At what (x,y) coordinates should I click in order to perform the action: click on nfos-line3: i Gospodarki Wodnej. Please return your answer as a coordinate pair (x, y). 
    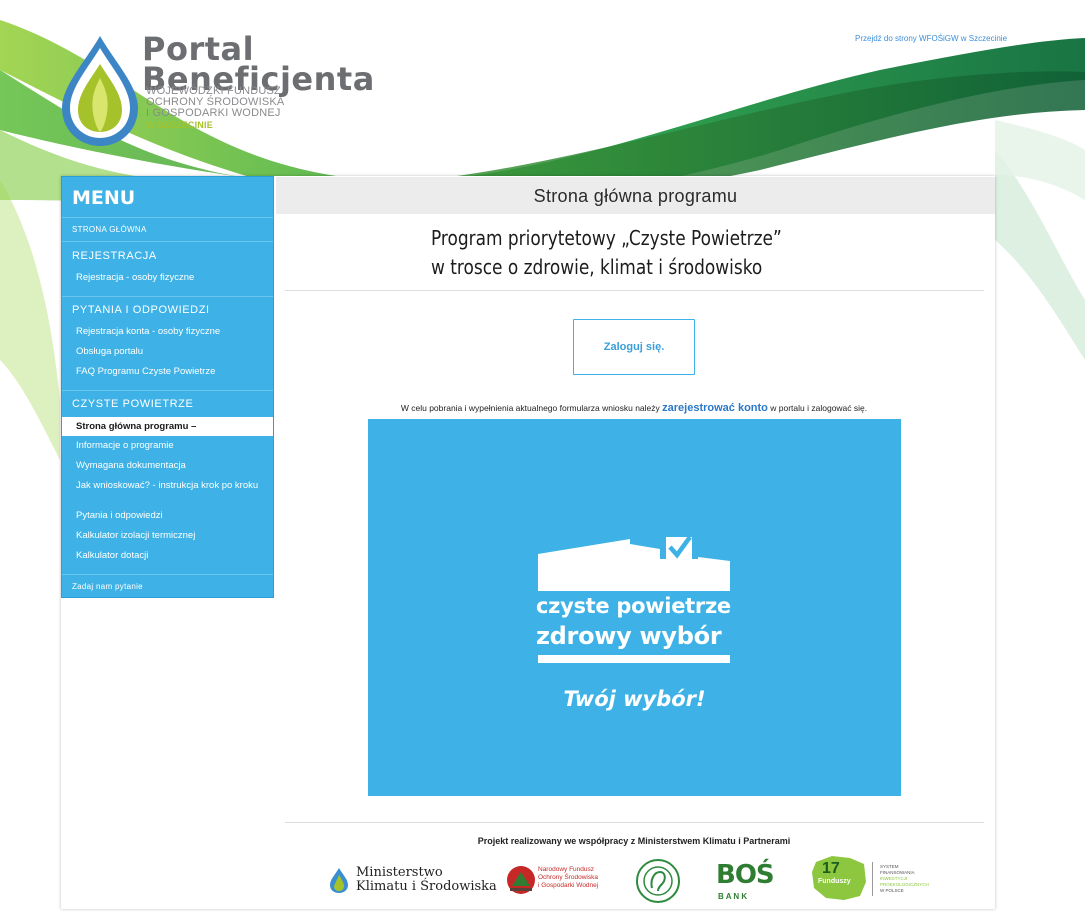
    Looking at the image, I should click on (568, 885).